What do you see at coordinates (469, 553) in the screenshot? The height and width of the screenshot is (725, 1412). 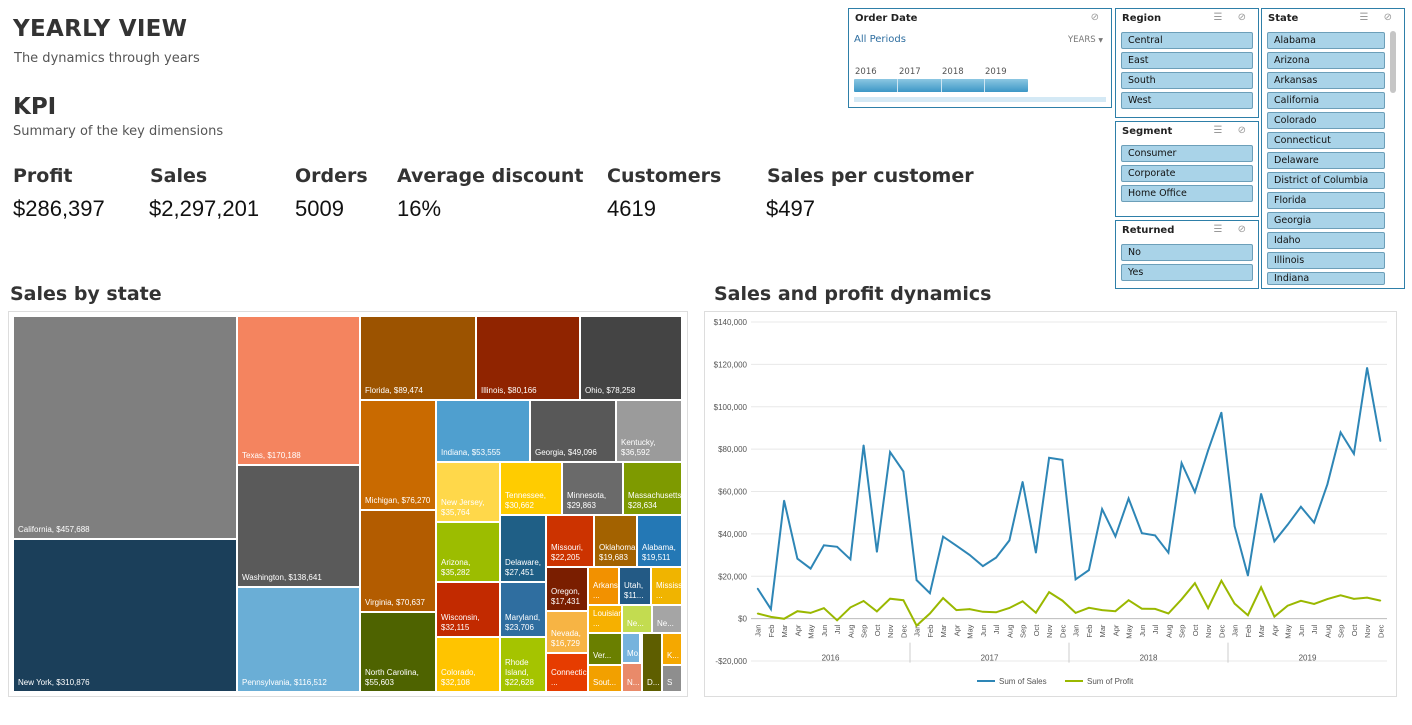 I see `treemap-tile: Arizona, $35,282` at bounding box center [469, 553].